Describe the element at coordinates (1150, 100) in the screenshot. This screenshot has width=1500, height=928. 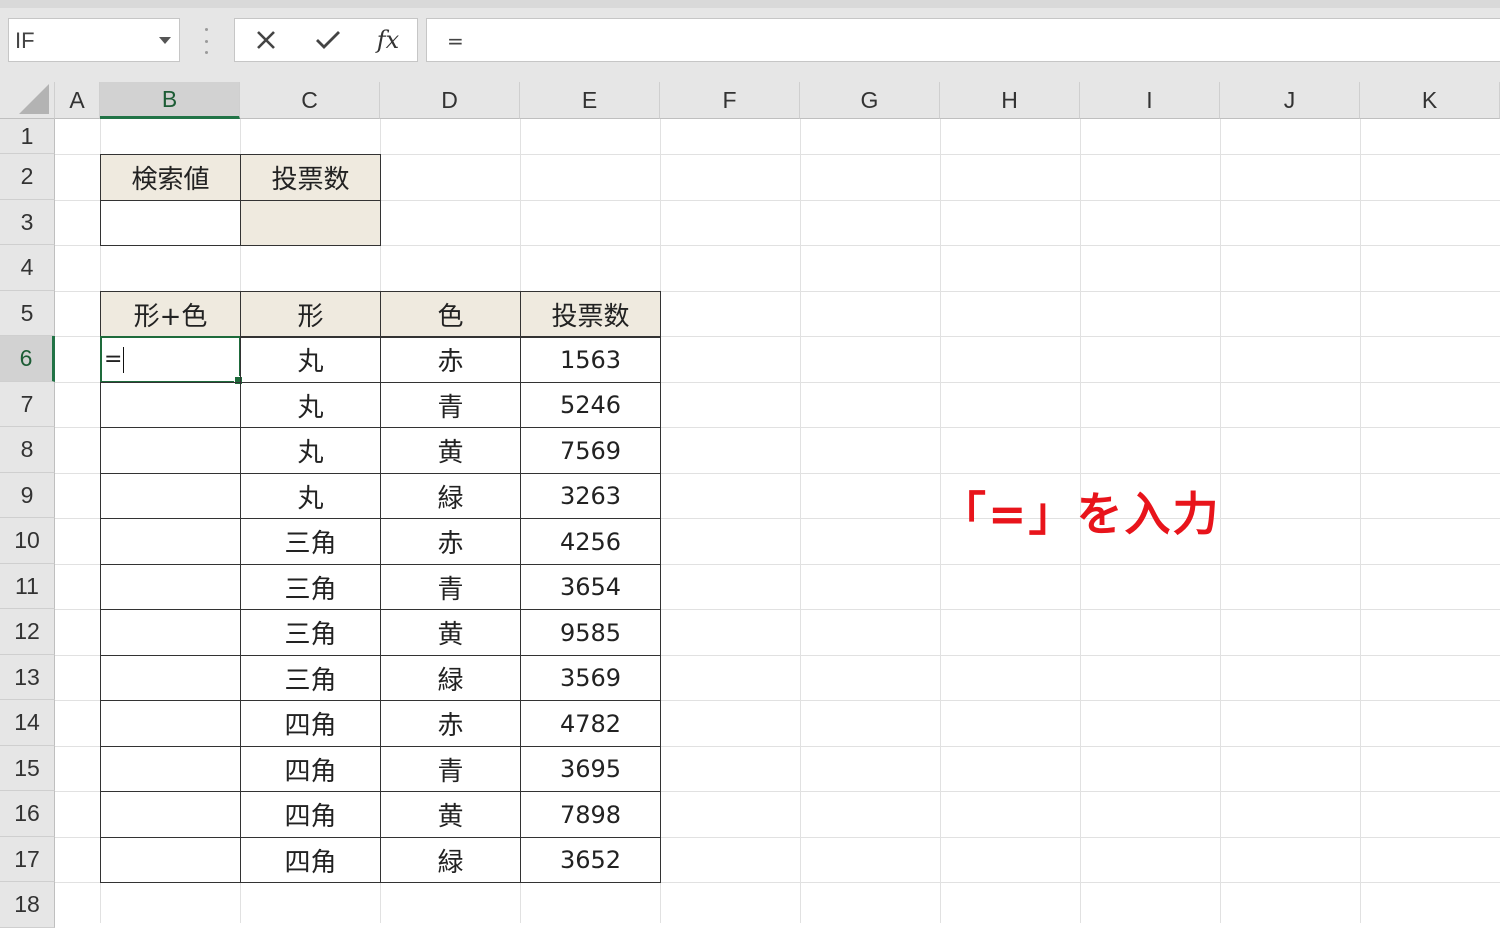
I see `column-header-i: I` at that location.